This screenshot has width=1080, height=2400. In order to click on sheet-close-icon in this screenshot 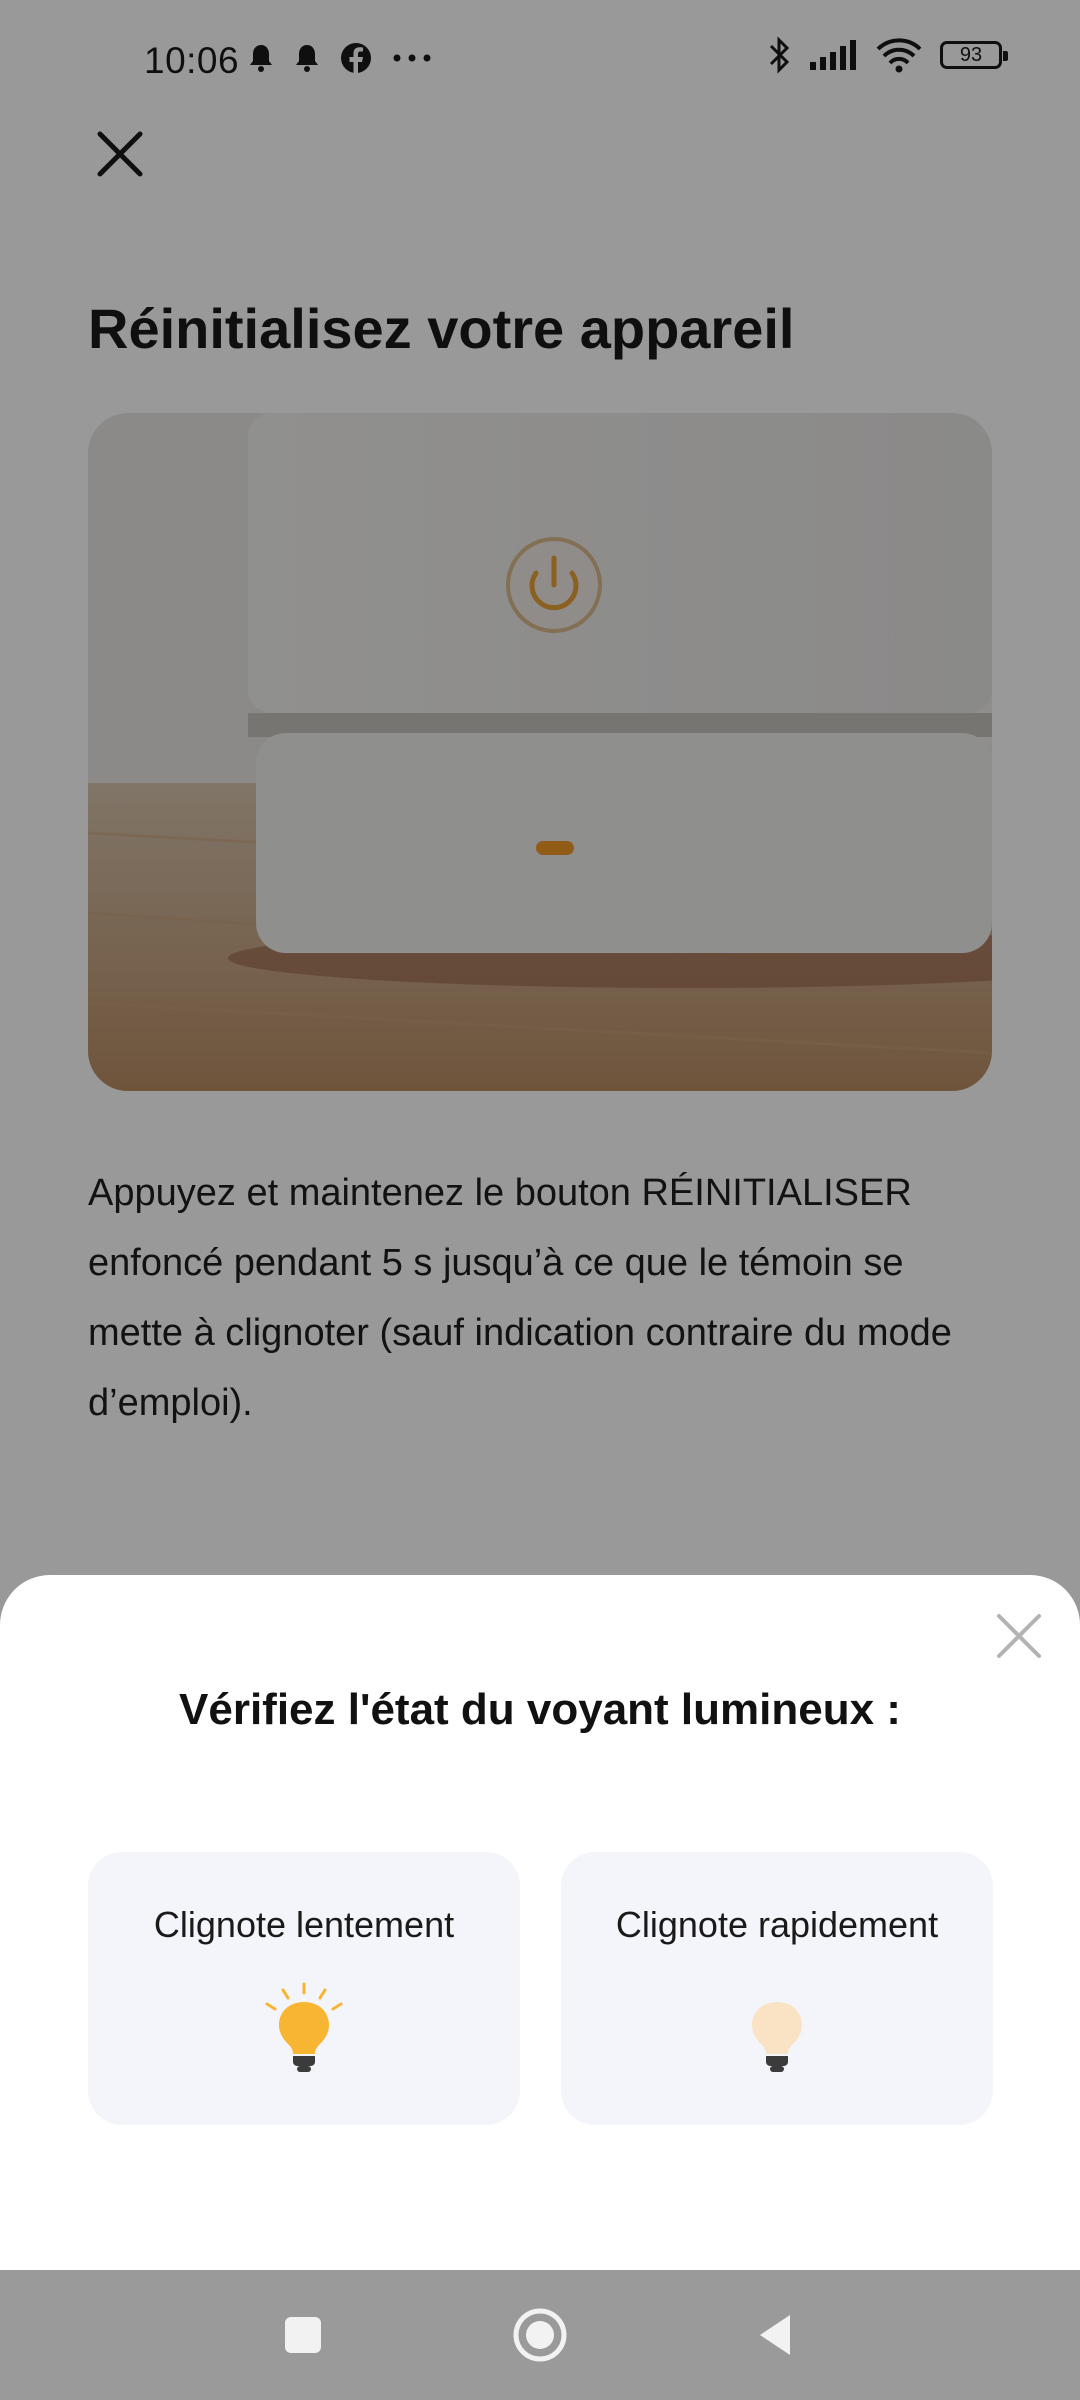, I will do `click(1019, 1636)`.